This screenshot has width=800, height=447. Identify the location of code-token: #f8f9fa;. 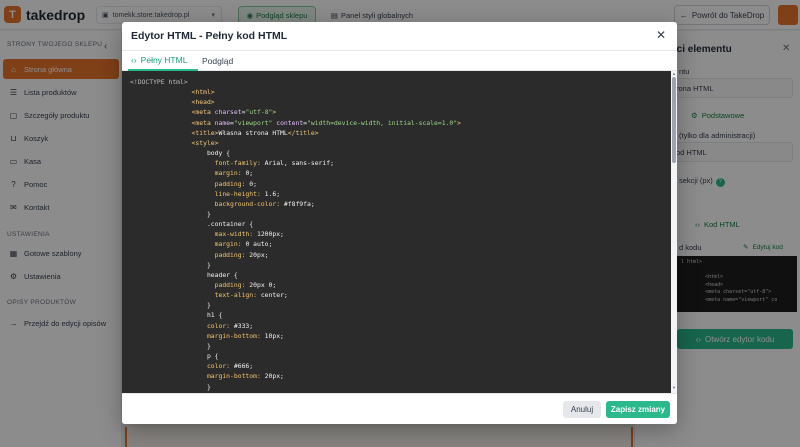
(299, 203).